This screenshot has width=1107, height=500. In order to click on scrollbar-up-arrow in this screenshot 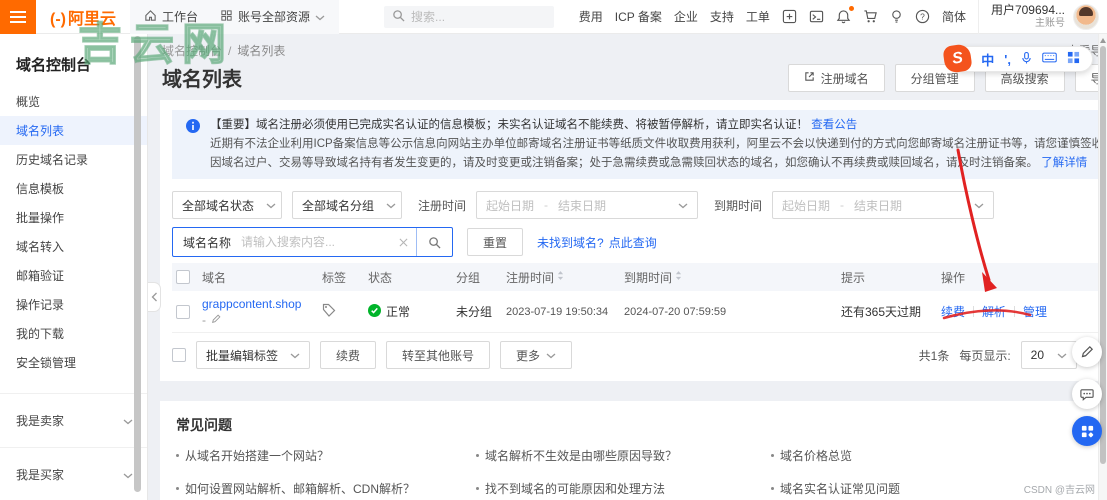, I will do `click(1103, 40)`.